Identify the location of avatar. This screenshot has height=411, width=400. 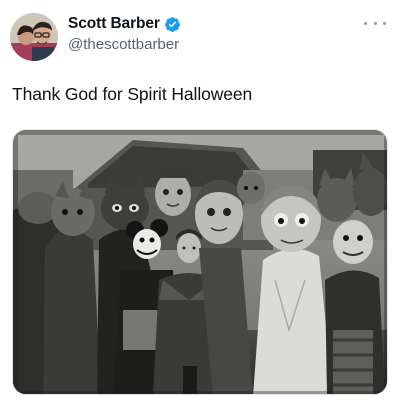
(34, 37).